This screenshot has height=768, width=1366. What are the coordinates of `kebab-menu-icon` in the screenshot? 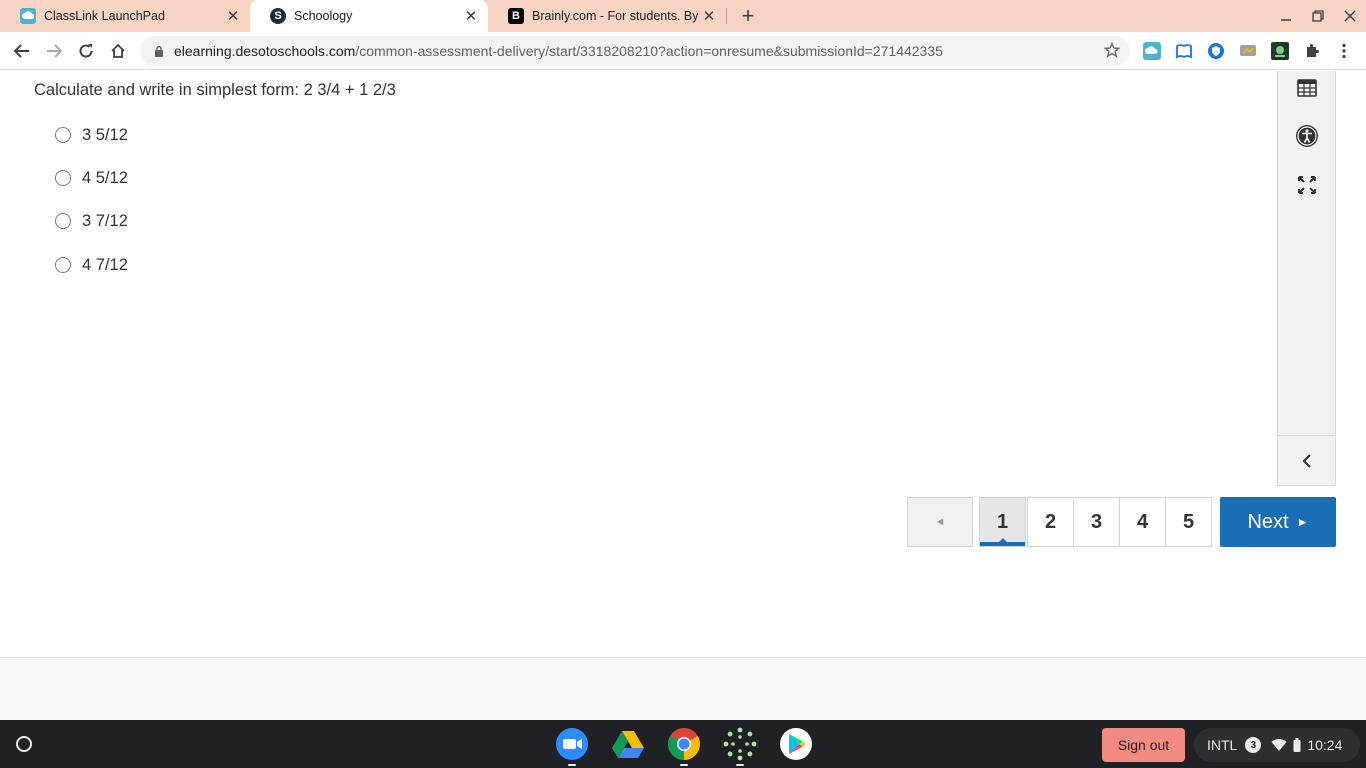 It's located at (1344, 51).